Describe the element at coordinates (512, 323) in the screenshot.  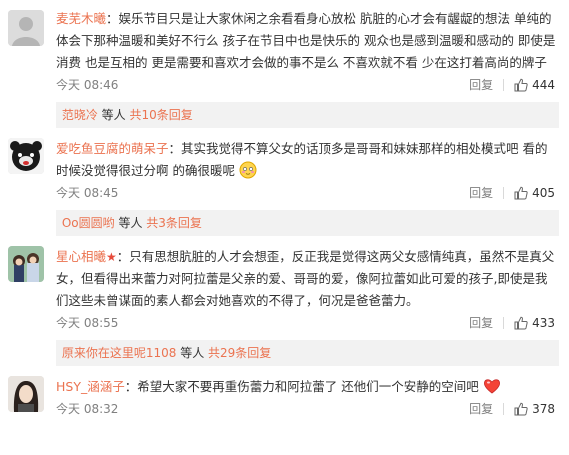
I see `comment-actions: 回复 433` at that location.